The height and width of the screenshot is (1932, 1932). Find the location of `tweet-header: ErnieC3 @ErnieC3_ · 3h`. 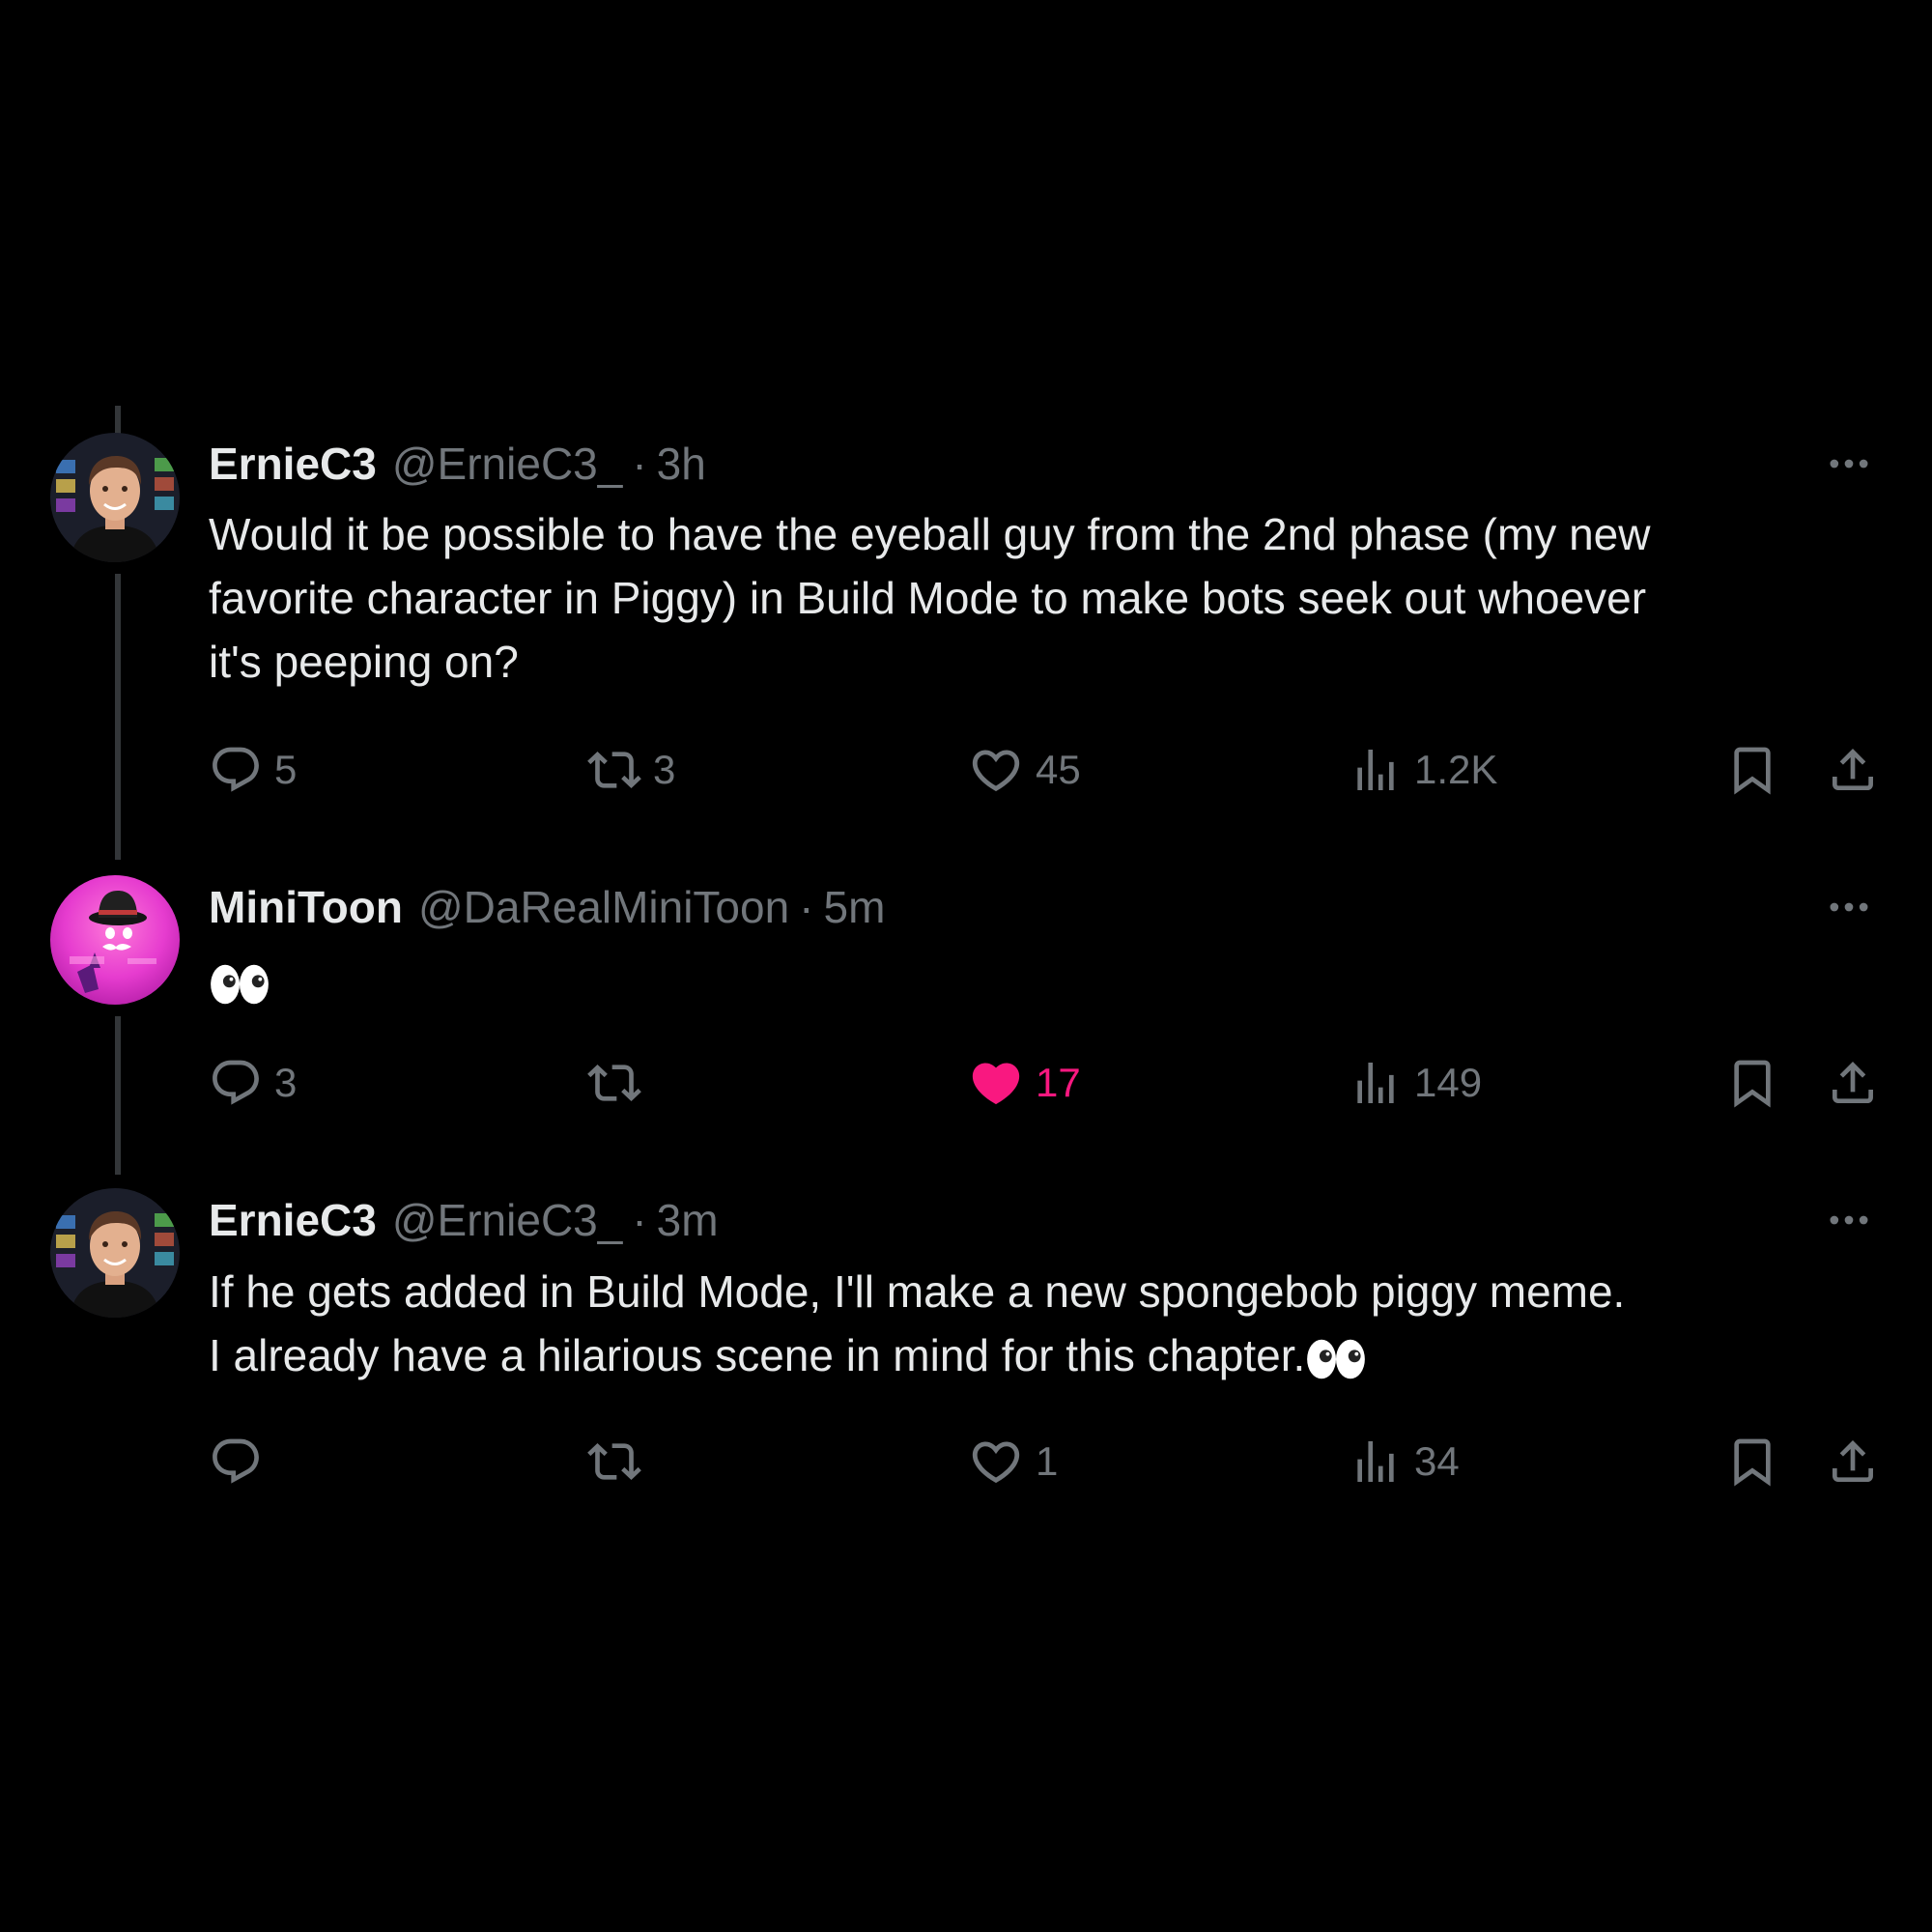

tweet-header: ErnieC3 @ErnieC3_ · 3h is located at coordinates (457, 464).